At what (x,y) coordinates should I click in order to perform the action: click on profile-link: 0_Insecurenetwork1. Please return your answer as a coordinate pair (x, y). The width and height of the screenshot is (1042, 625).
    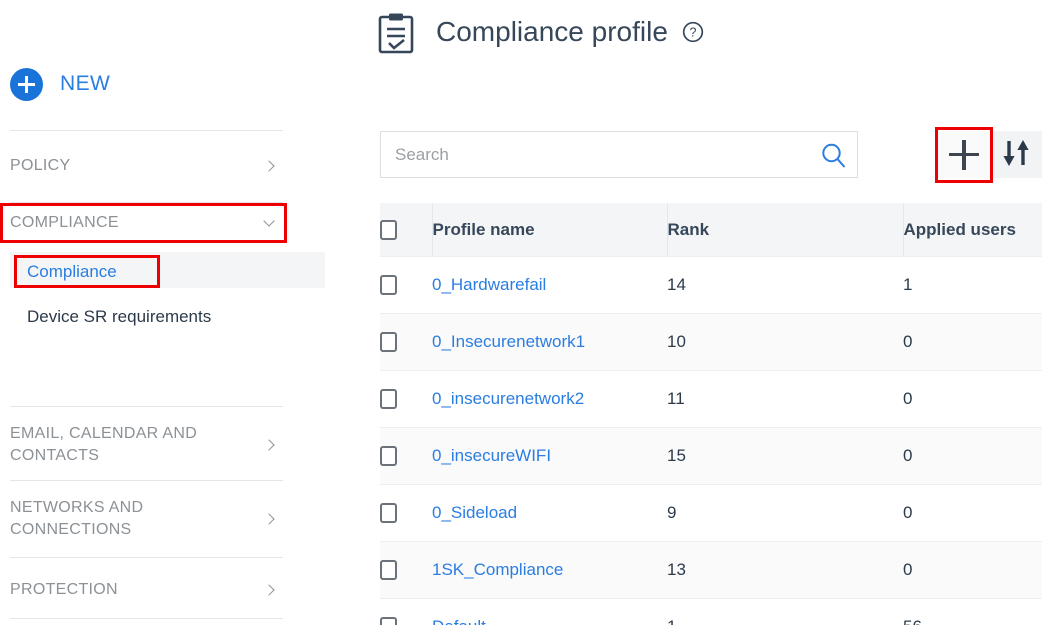
    Looking at the image, I should click on (508, 341).